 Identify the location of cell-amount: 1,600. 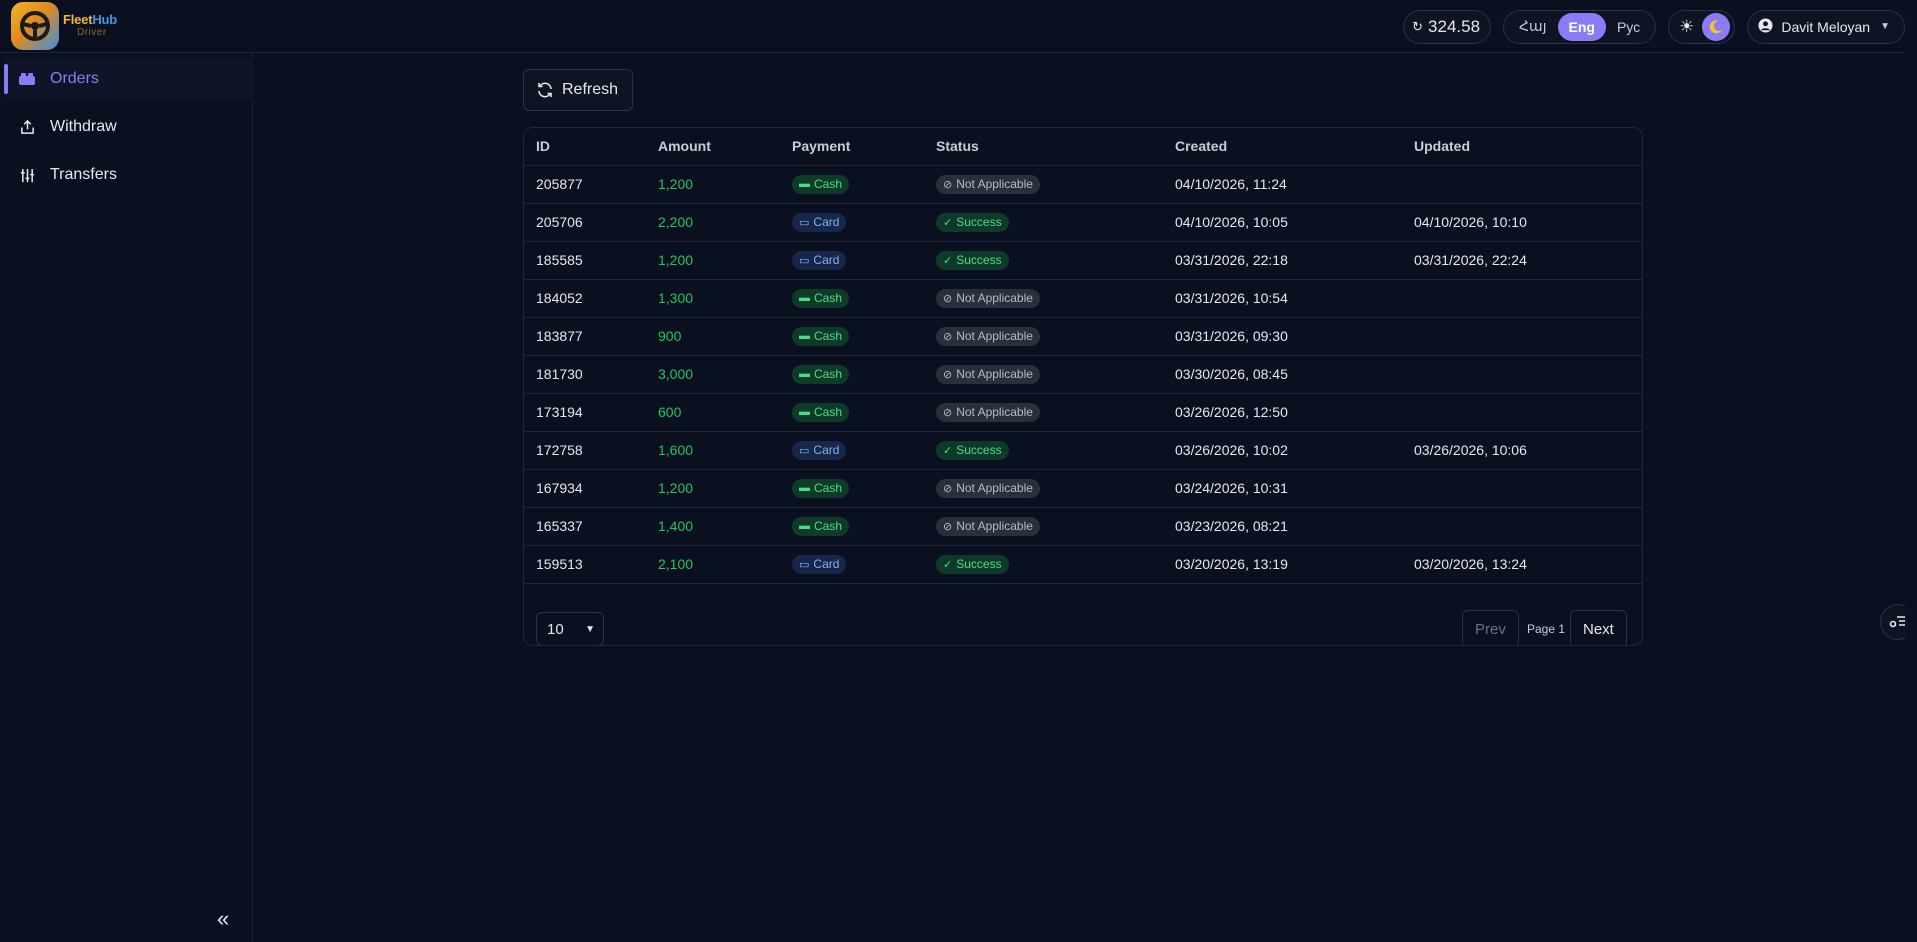
(713, 450).